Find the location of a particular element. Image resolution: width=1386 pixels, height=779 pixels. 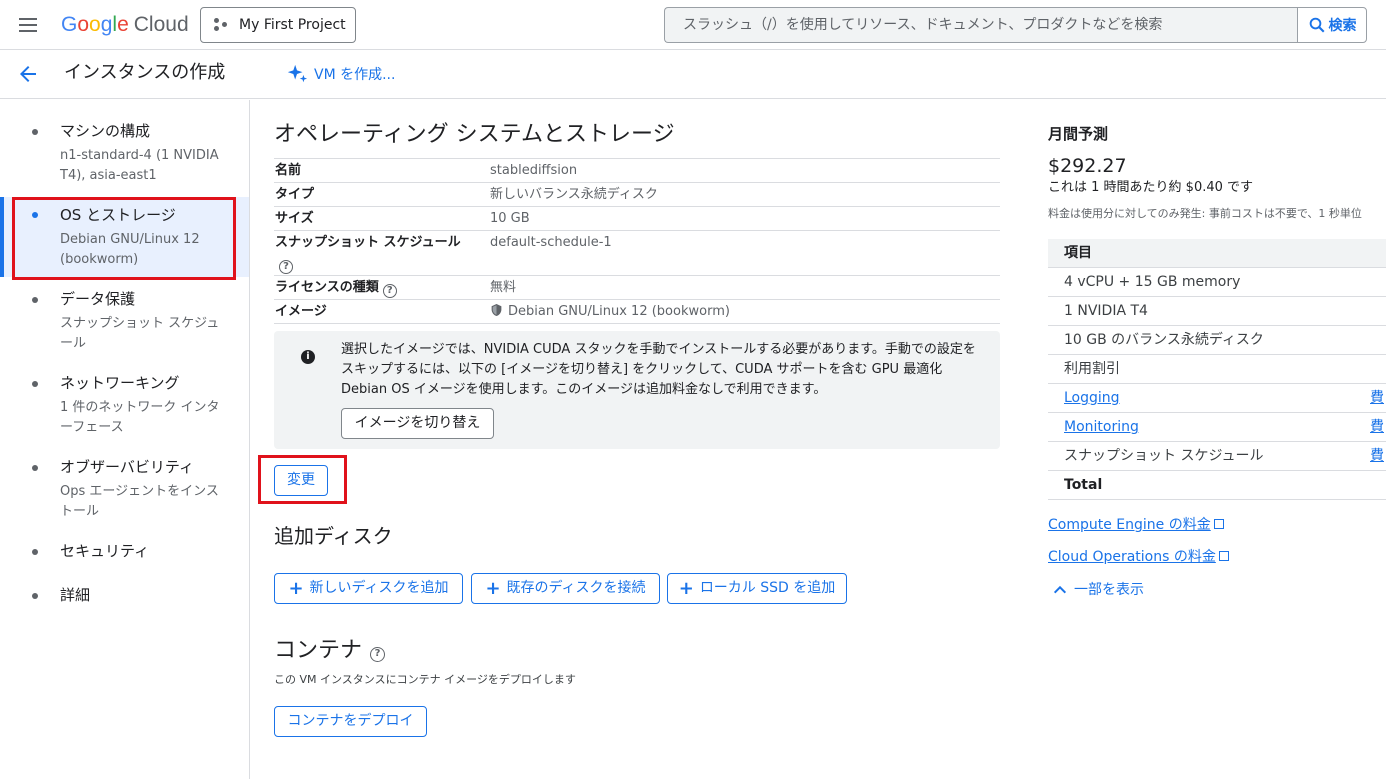

search-button: 検索 is located at coordinates (1332, 25).